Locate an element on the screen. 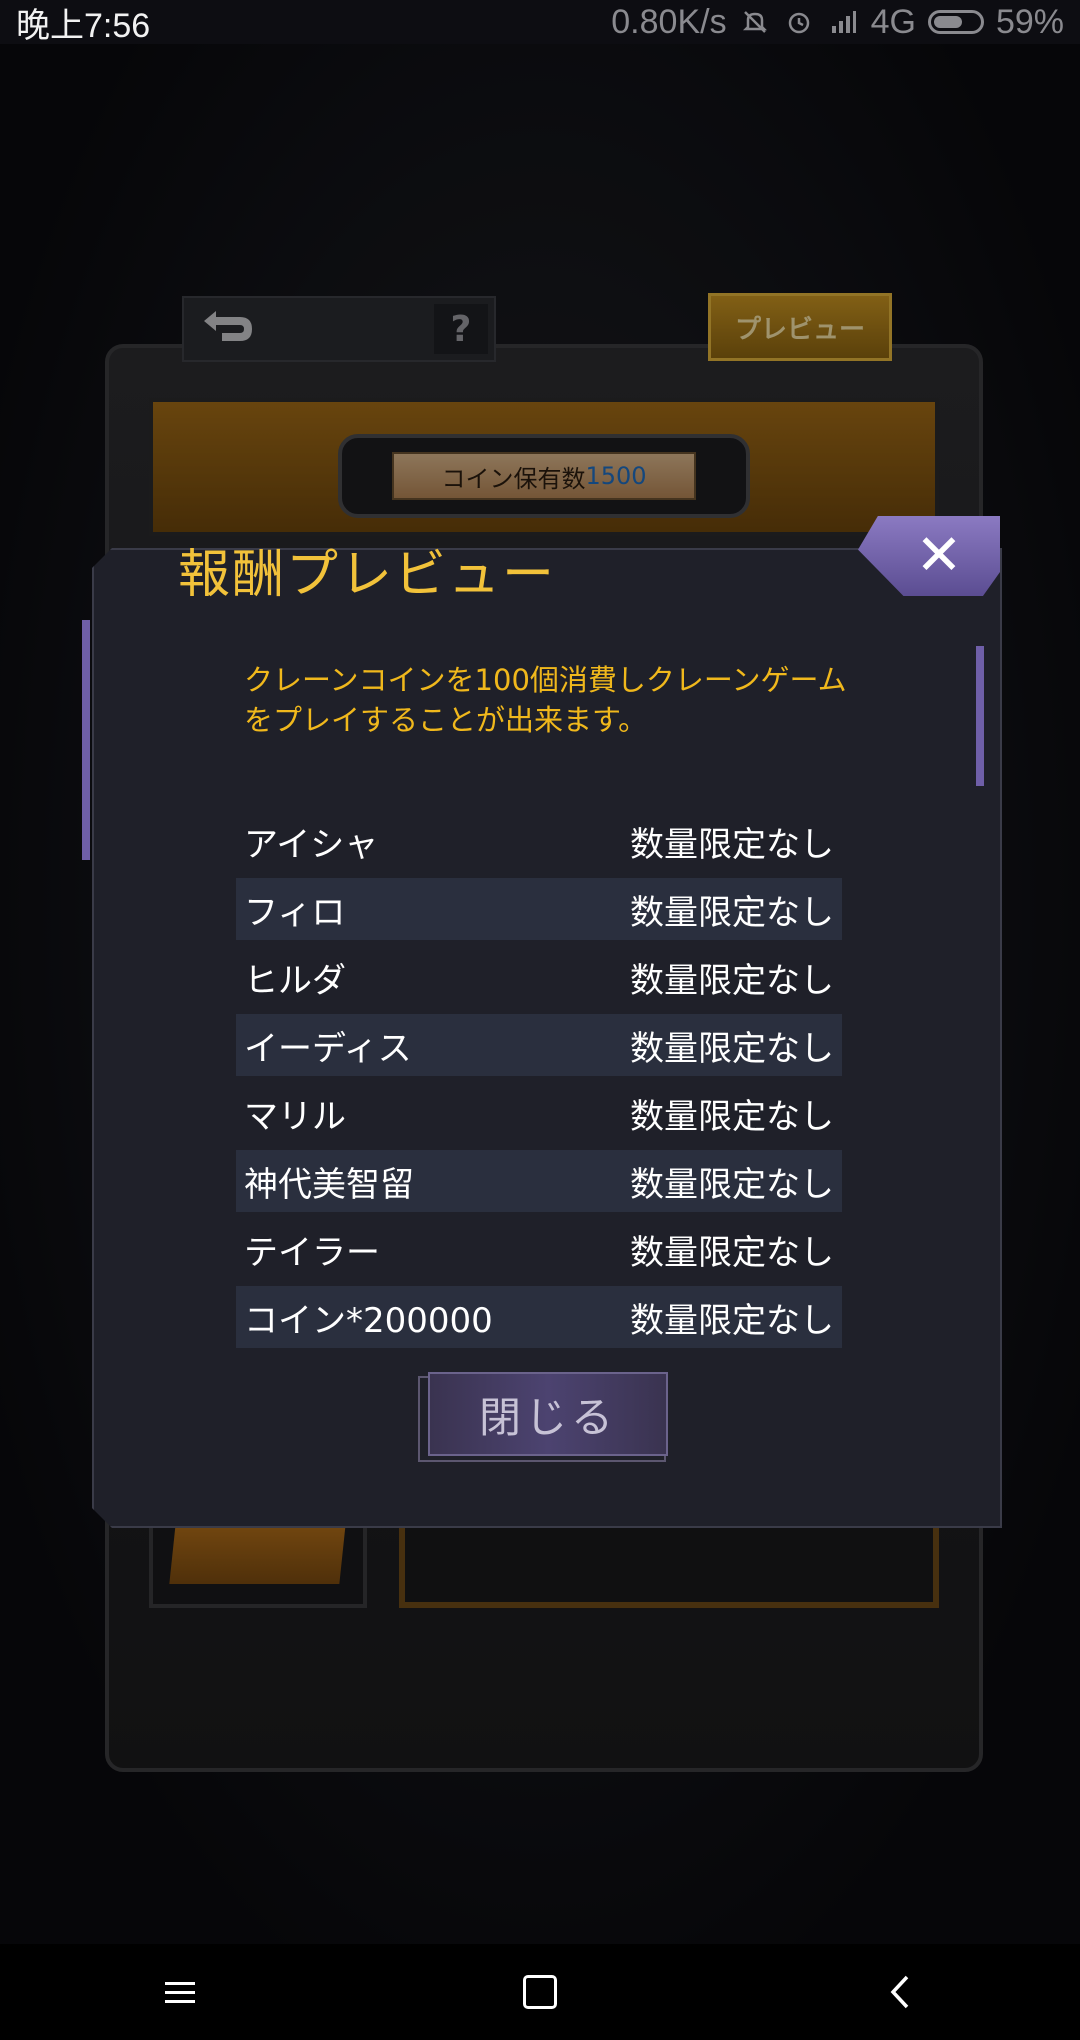 The image size is (1080, 2040). net-speed: 0.80K/s is located at coordinates (669, 21).